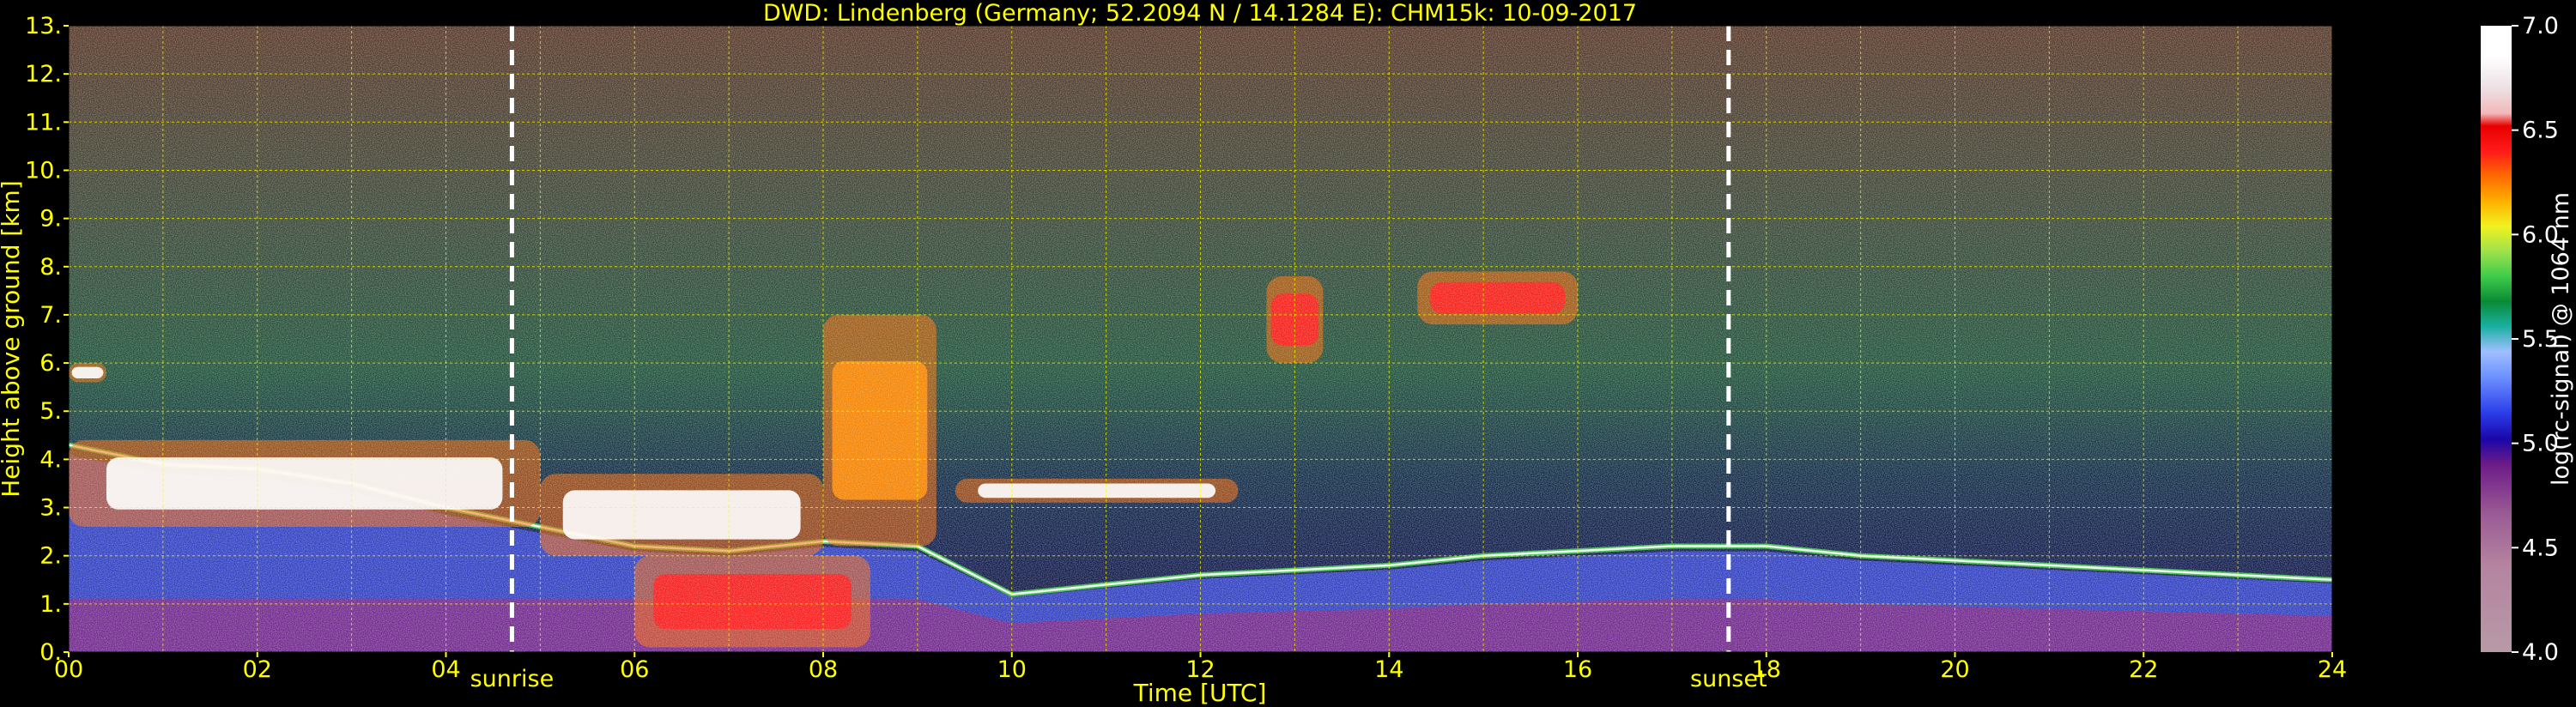 The width and height of the screenshot is (2576, 707). What do you see at coordinates (1577, 670) in the screenshot?
I see `x-tick-label: 16` at bounding box center [1577, 670].